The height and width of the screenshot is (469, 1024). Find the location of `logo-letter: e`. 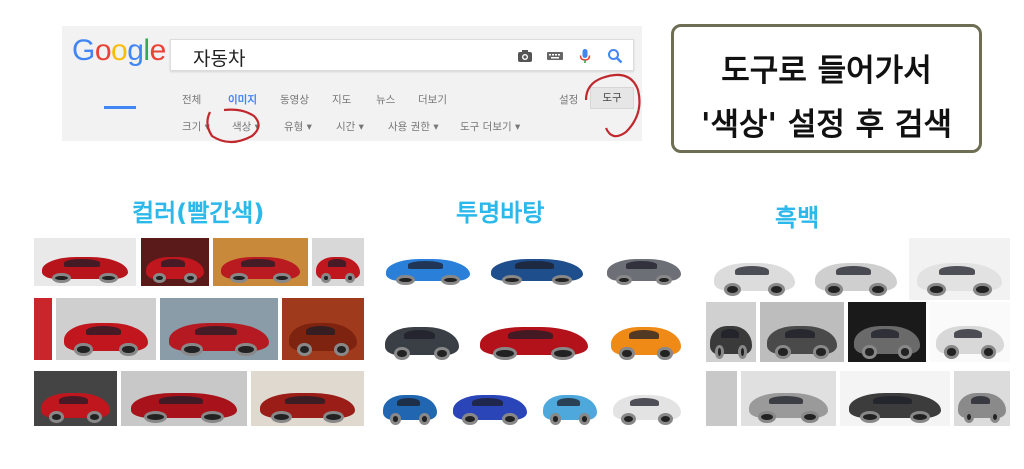

logo-letter: e is located at coordinates (158, 50).